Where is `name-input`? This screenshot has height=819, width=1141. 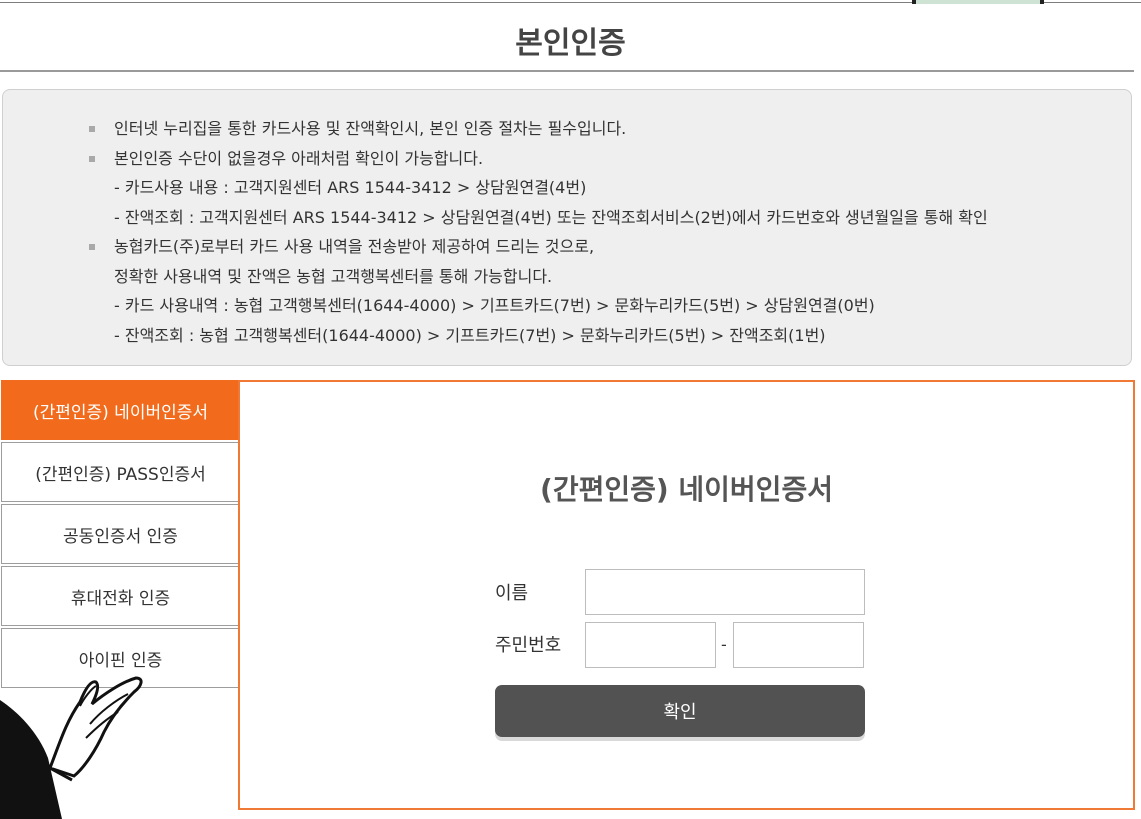
name-input is located at coordinates (725, 592).